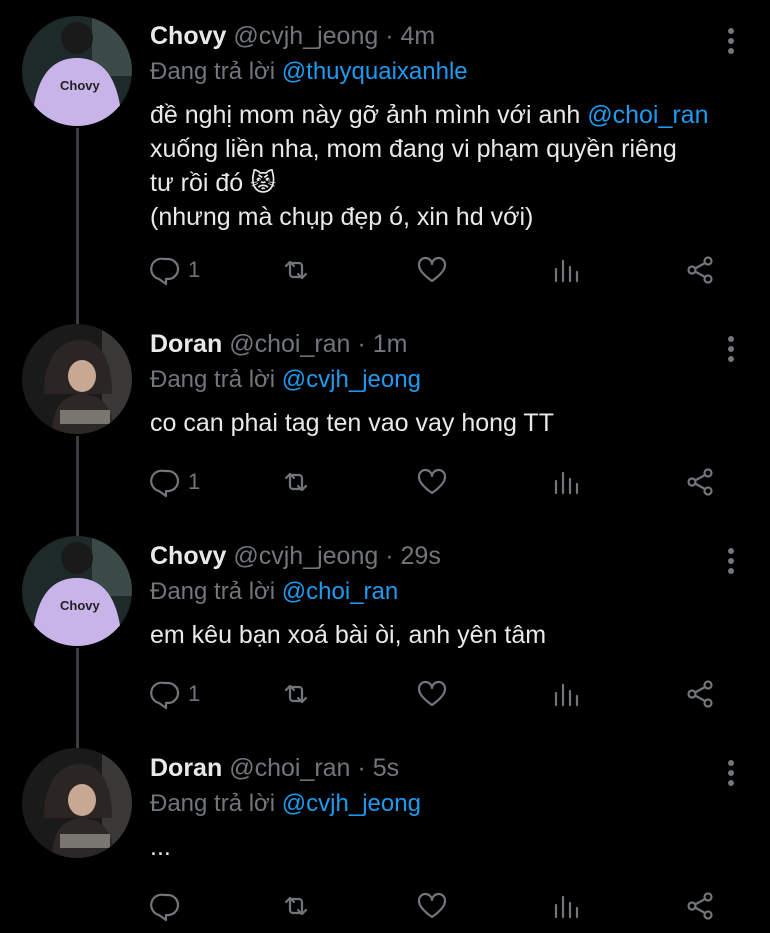 The height and width of the screenshot is (933, 770). I want to click on action-bar, so click(445, 906).